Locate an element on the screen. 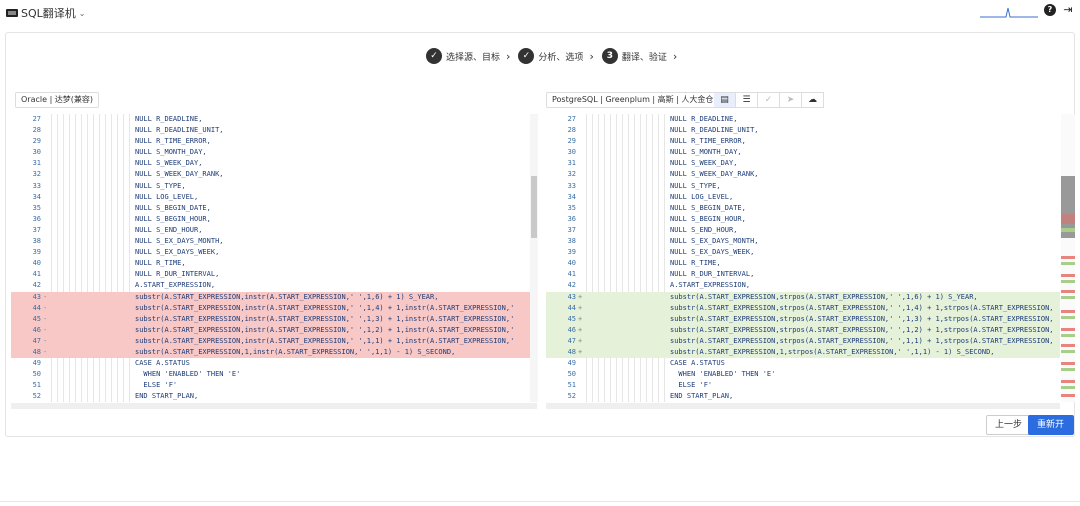  line-number: 40 is located at coordinates (571, 263).